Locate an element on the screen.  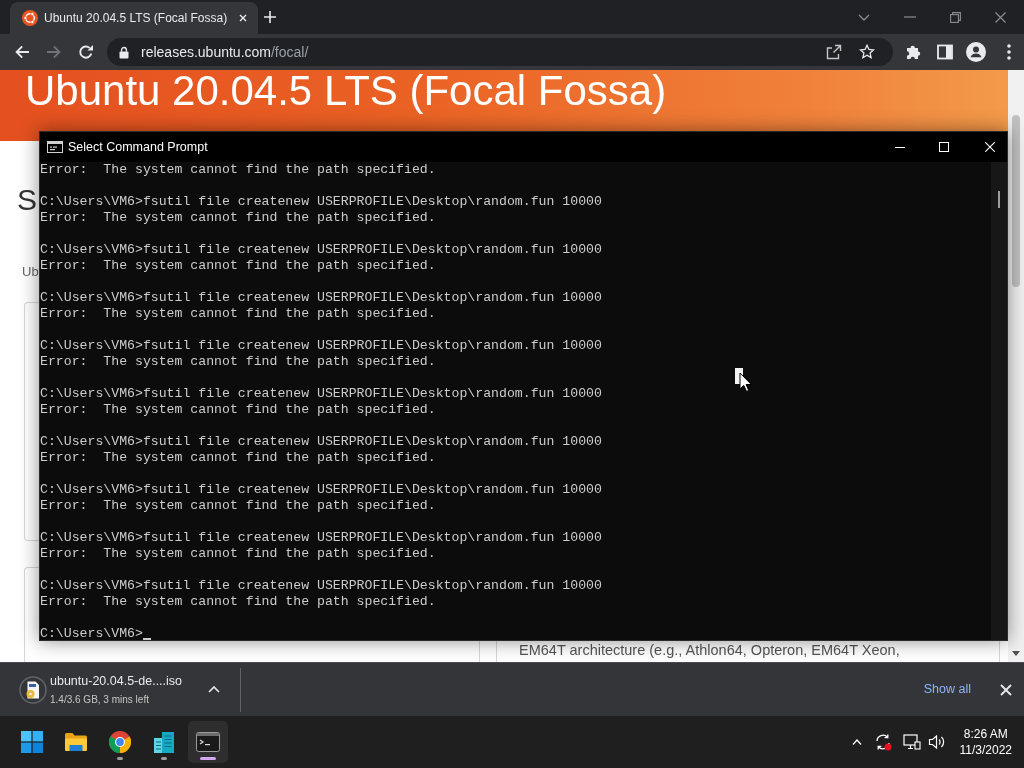
console-line: C:\Users\VM6> is located at coordinates (91, 634).